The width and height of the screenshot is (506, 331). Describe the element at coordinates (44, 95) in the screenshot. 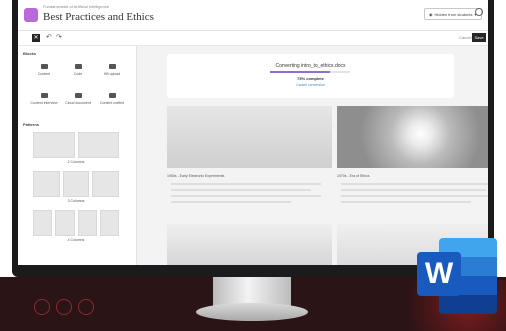

I see `content-interview-icon` at that location.